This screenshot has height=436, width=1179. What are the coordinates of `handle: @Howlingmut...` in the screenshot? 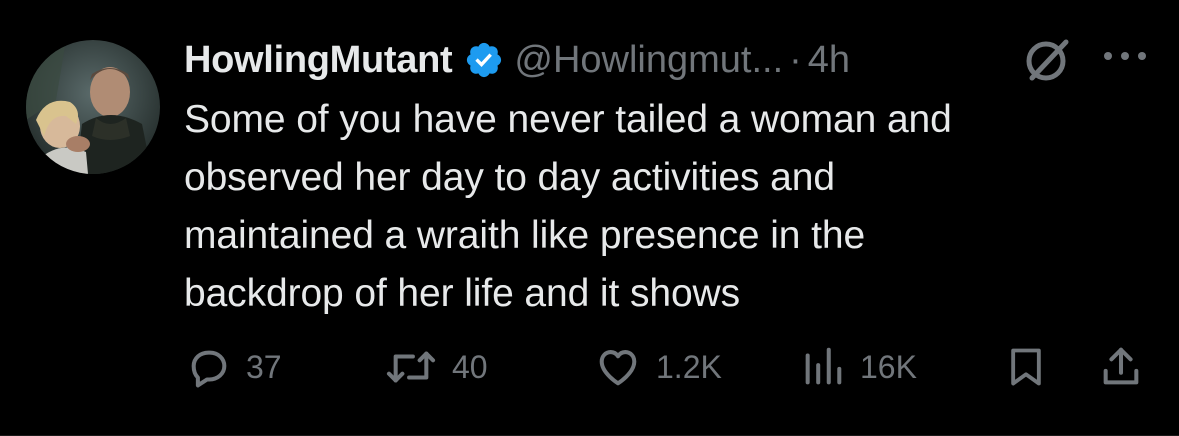 It's located at (648, 60).